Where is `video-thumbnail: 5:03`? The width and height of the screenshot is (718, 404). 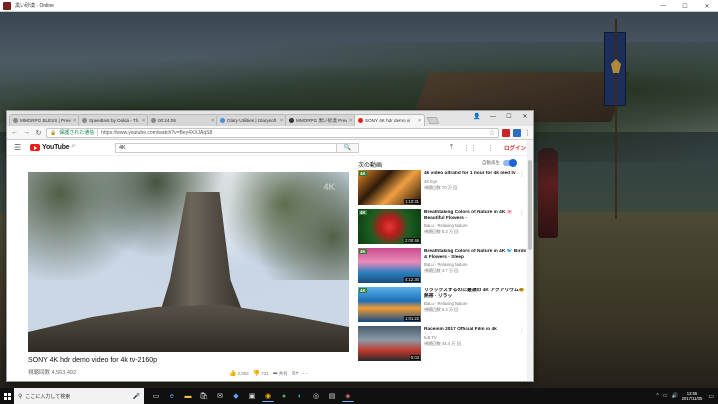
video-thumbnail: 5:03 is located at coordinates (389, 343).